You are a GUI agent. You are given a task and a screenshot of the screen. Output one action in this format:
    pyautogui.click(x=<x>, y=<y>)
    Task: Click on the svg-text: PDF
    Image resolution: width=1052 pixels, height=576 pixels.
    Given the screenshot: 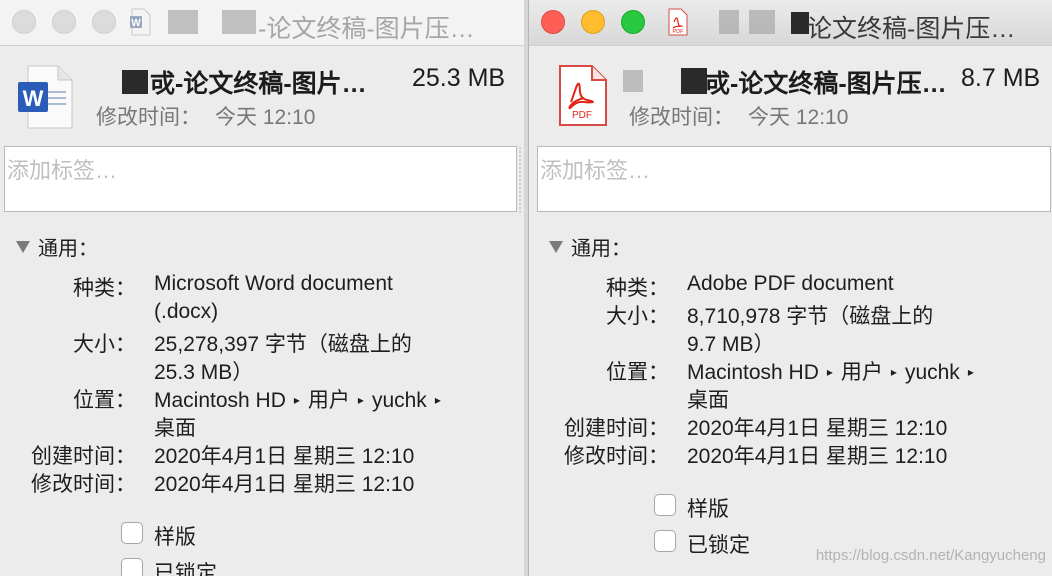 What is the action you would take?
    pyautogui.click(x=679, y=32)
    